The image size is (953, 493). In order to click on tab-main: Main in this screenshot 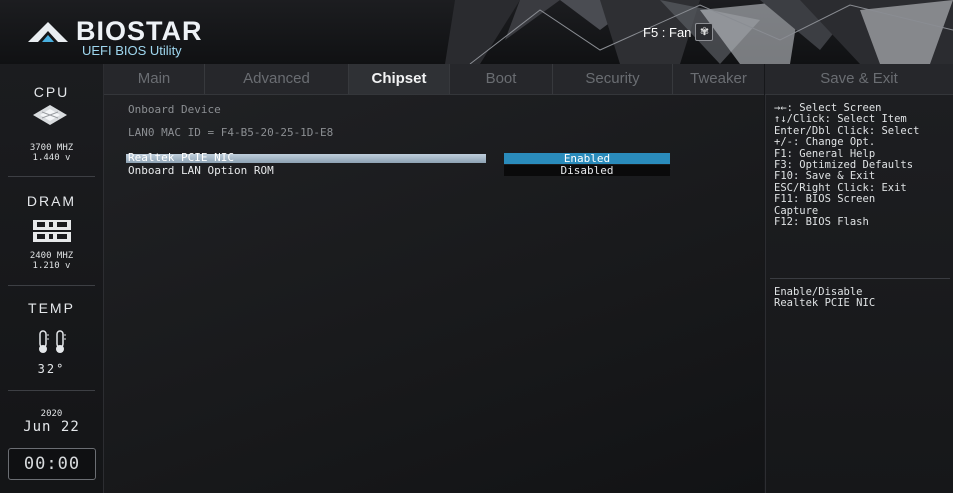, I will do `click(154, 79)`.